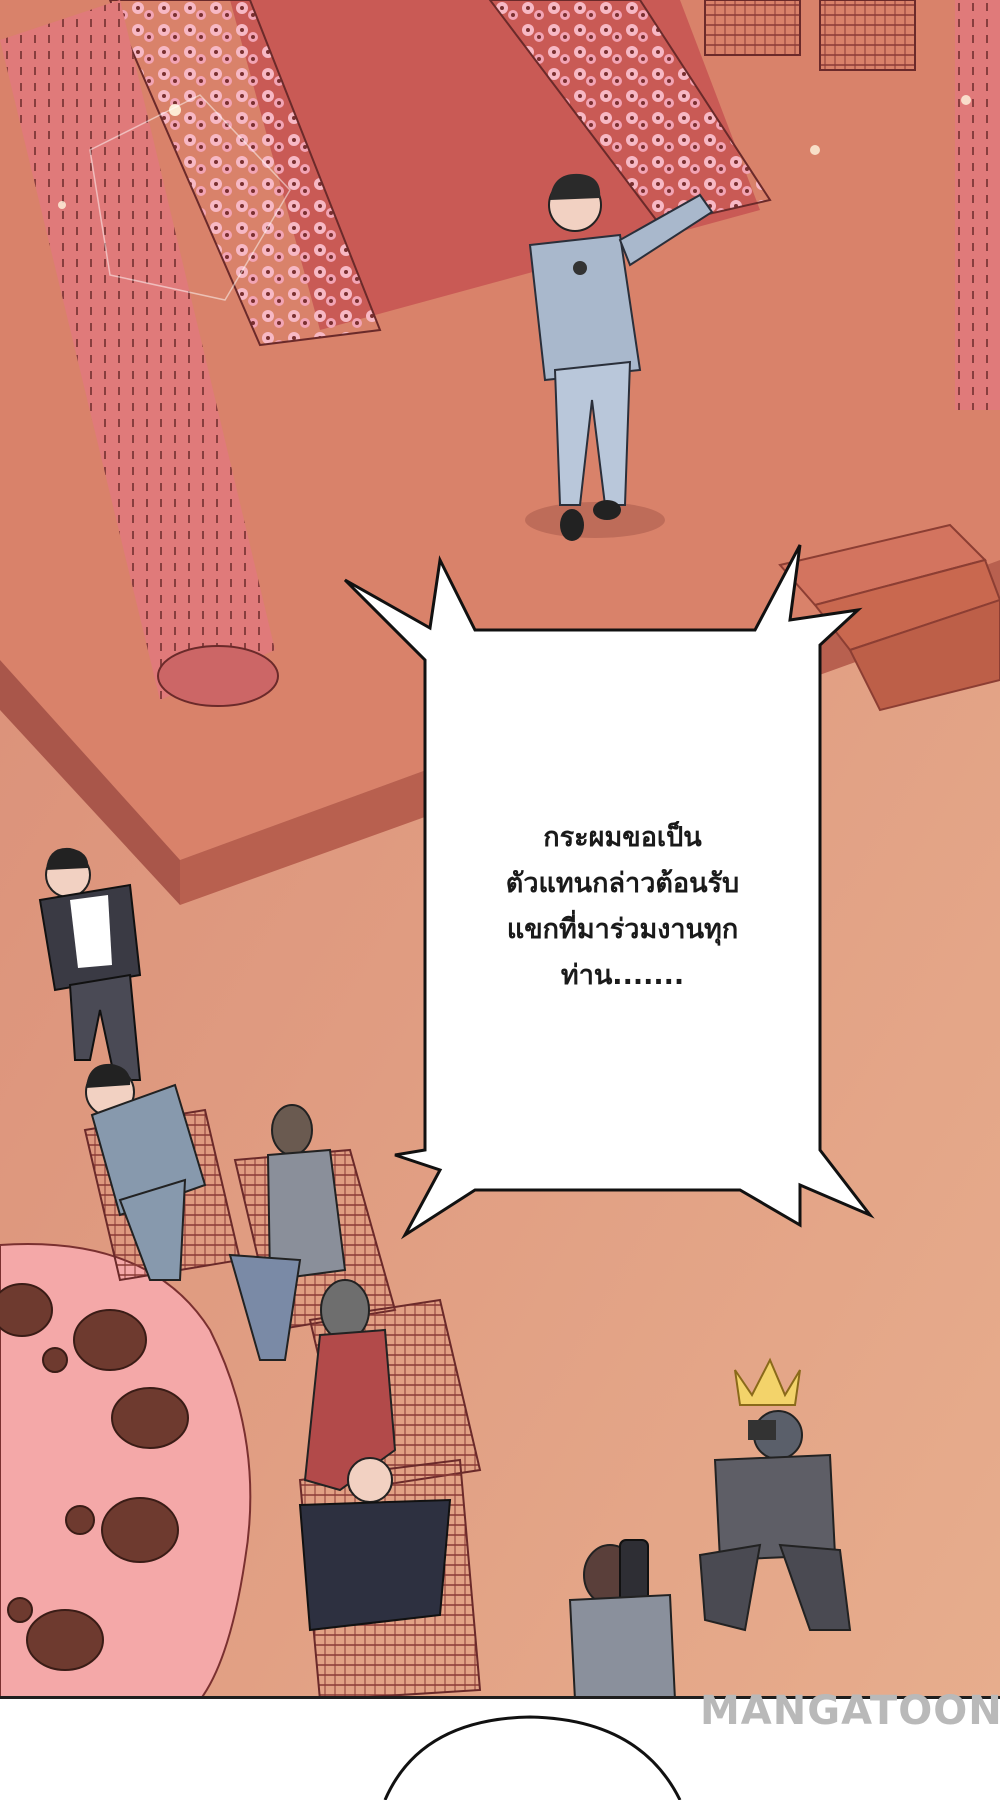 The height and width of the screenshot is (1800, 1000). Describe the element at coordinates (622, 883) in the screenshot. I see `speech-line: ตัวแทนกล่าวต้อนรับ` at that location.